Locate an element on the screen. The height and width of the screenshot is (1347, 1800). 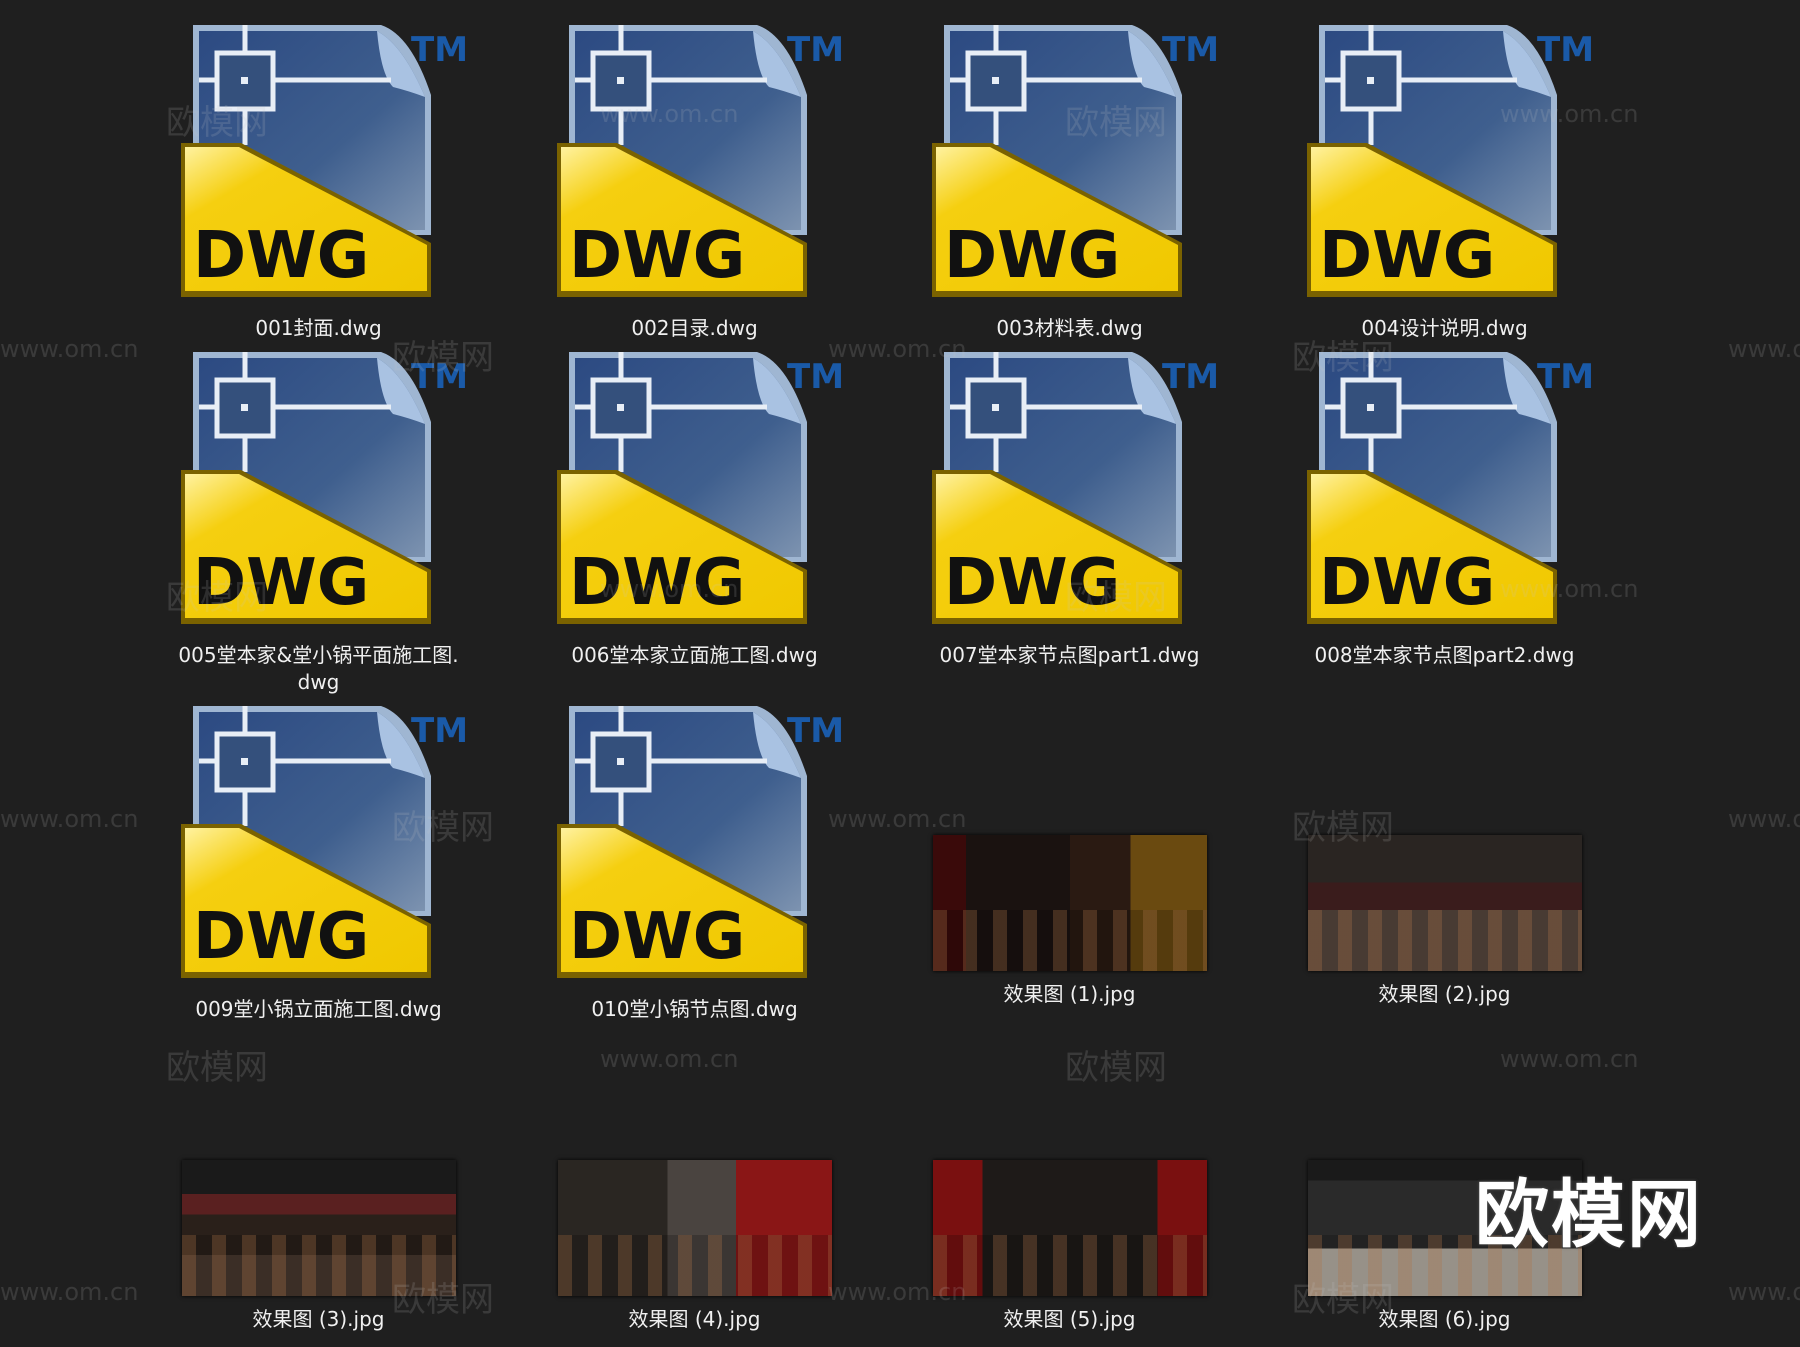
file-name-label: 效果图 (5).jpg is located at coordinates (1069, 1319).